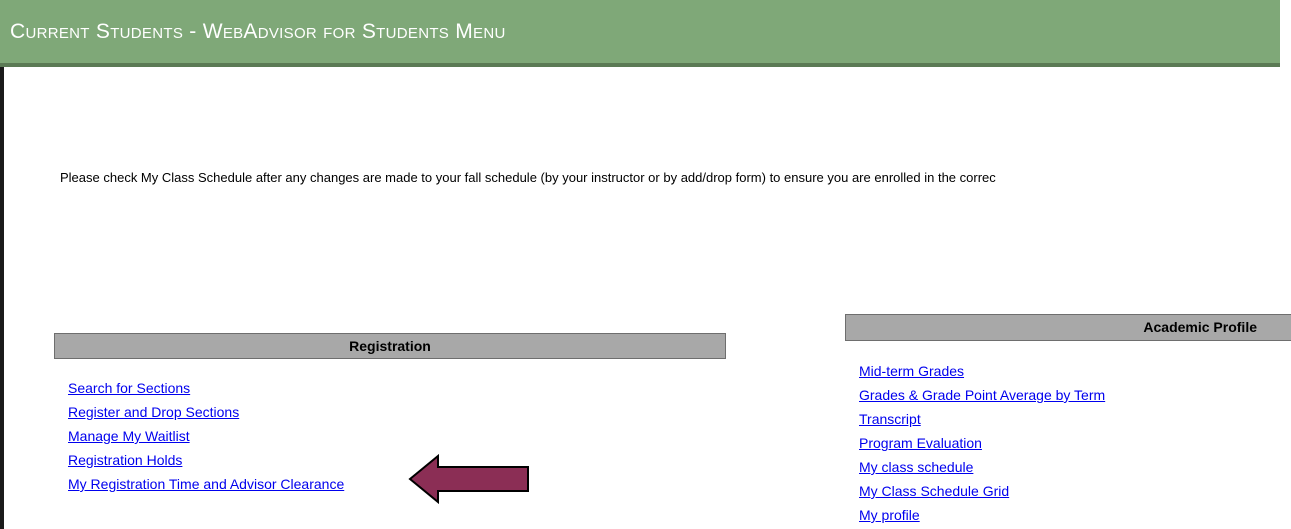  What do you see at coordinates (982, 371) in the screenshot?
I see `list-item: Mid-term Grades` at bounding box center [982, 371].